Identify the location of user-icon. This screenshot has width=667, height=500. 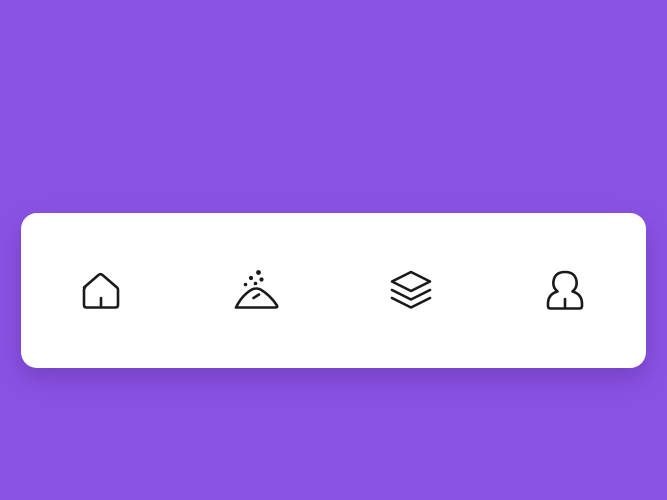
(565, 290).